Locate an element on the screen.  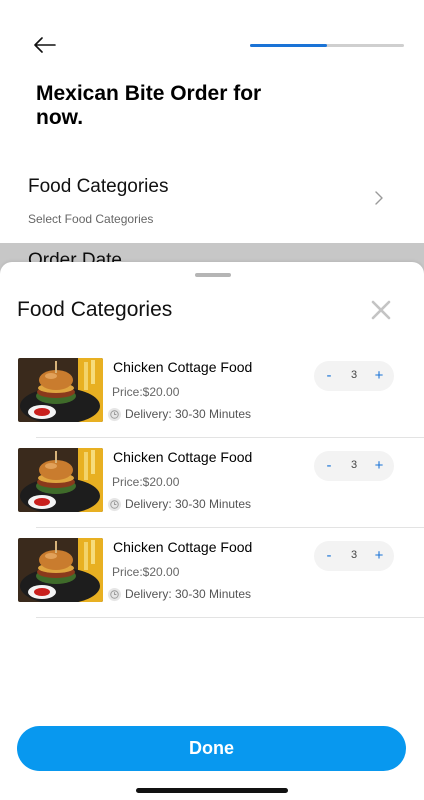
back-button is located at coordinates (45, 45).